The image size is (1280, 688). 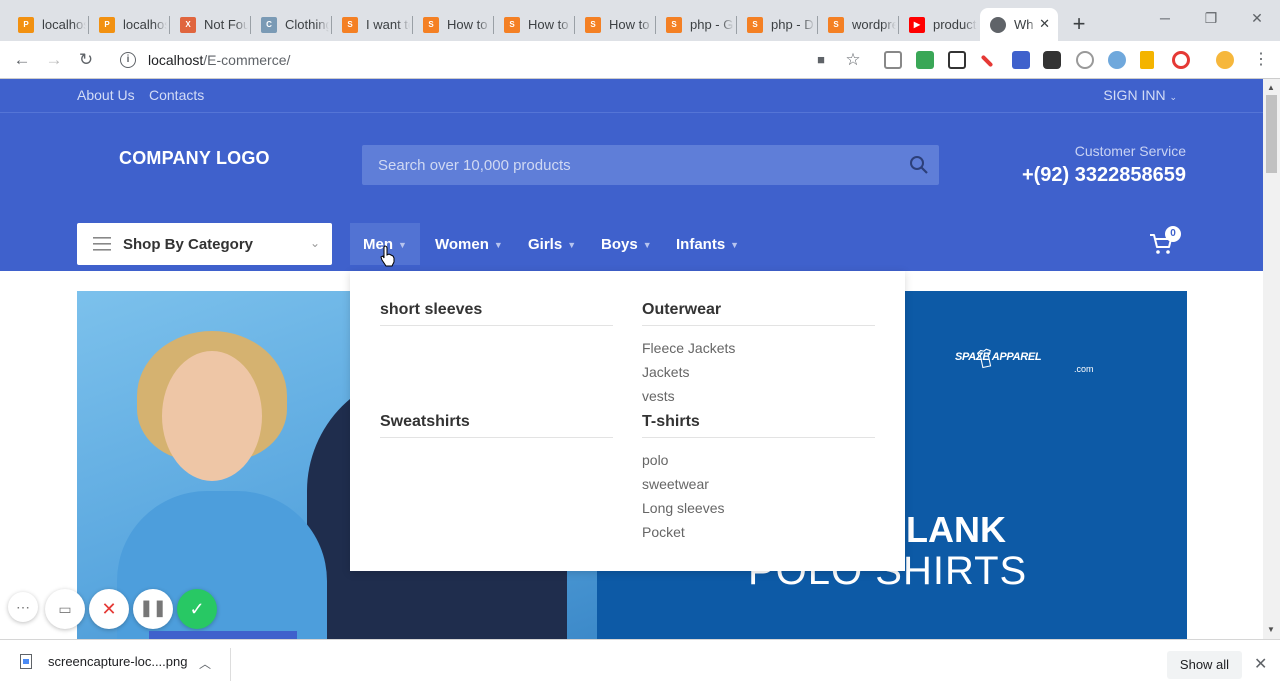 I want to click on finish-recording-icon: ✓, so click(x=197, y=609).